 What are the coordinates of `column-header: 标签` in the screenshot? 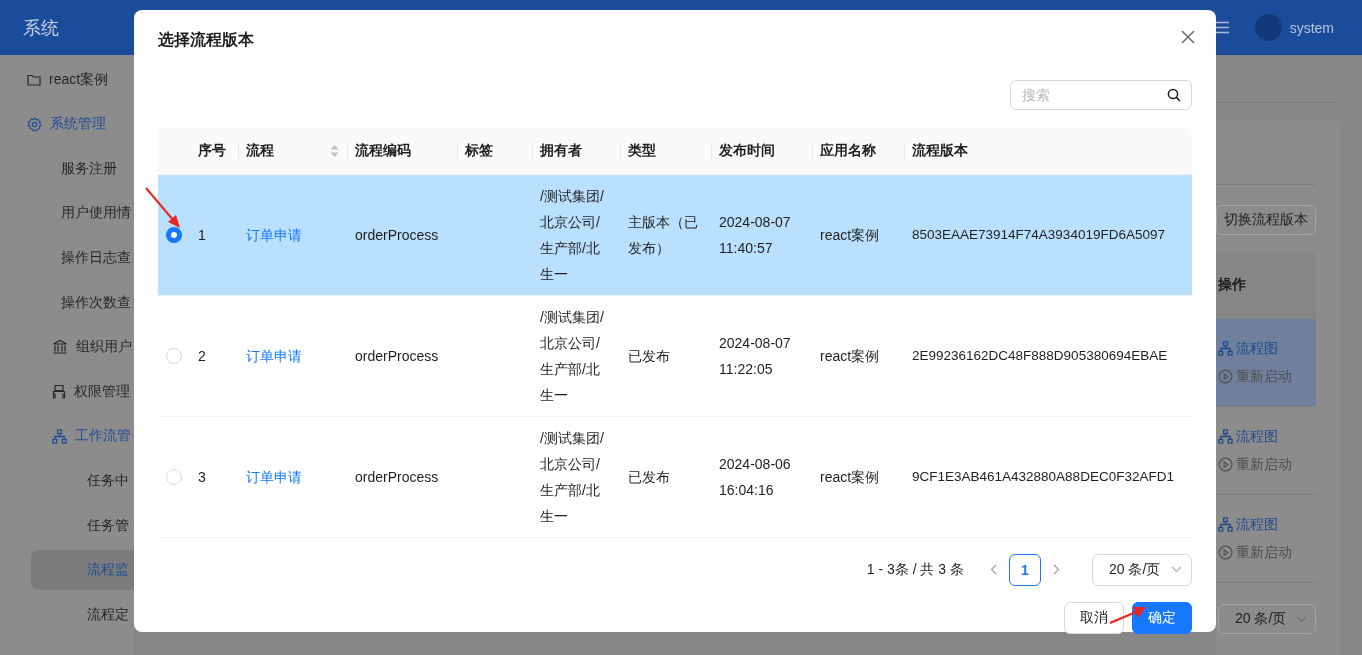 It's located at (479, 150).